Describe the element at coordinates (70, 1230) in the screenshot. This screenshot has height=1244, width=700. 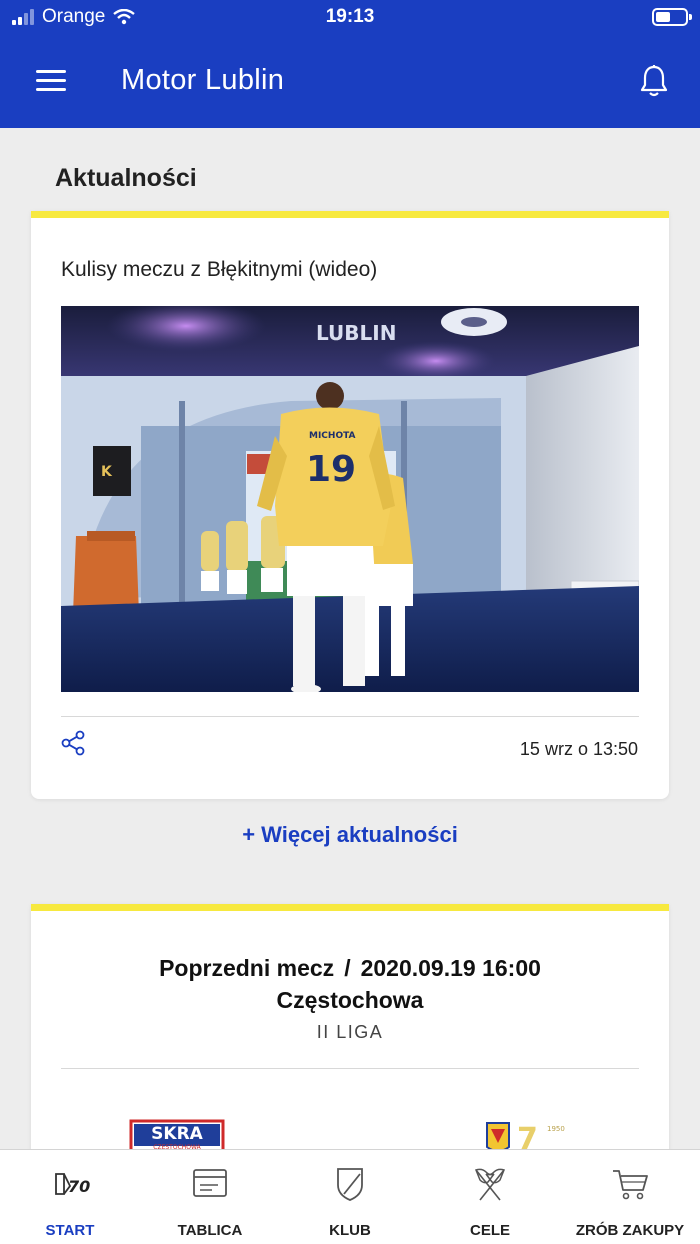
I see `tab-start-label: START` at that location.